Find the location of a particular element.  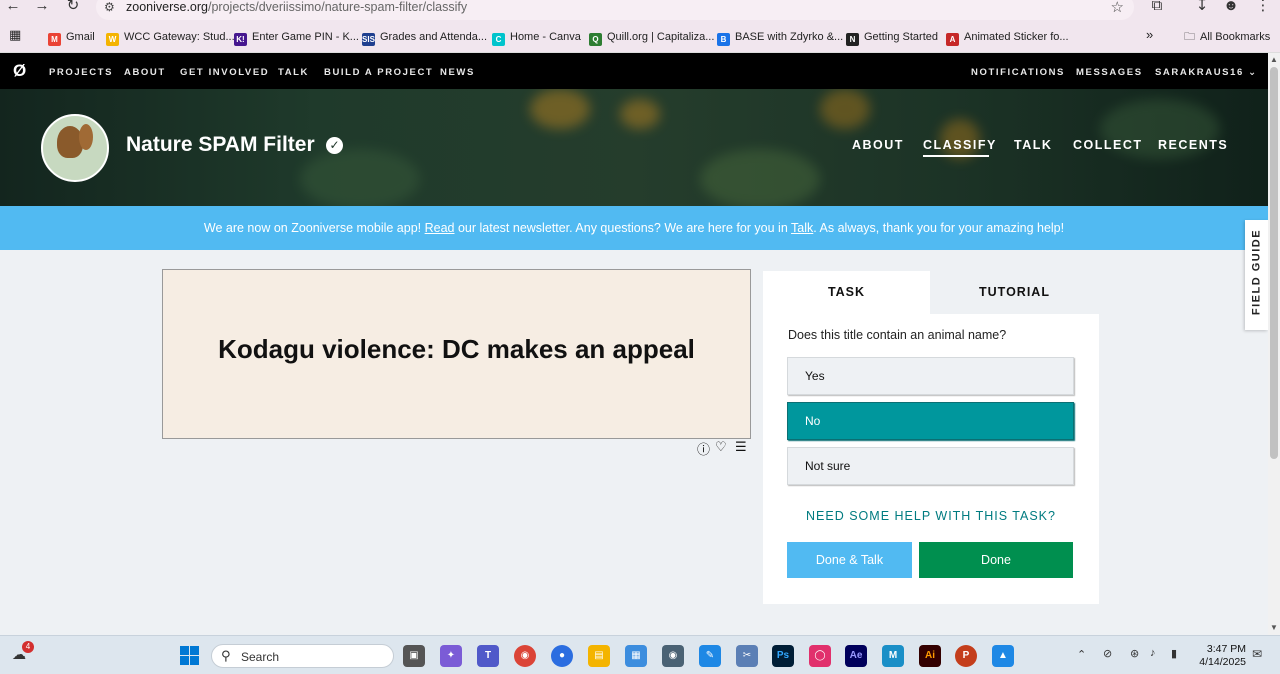

tab-tutorial: TUTORIAL is located at coordinates (1014, 292).